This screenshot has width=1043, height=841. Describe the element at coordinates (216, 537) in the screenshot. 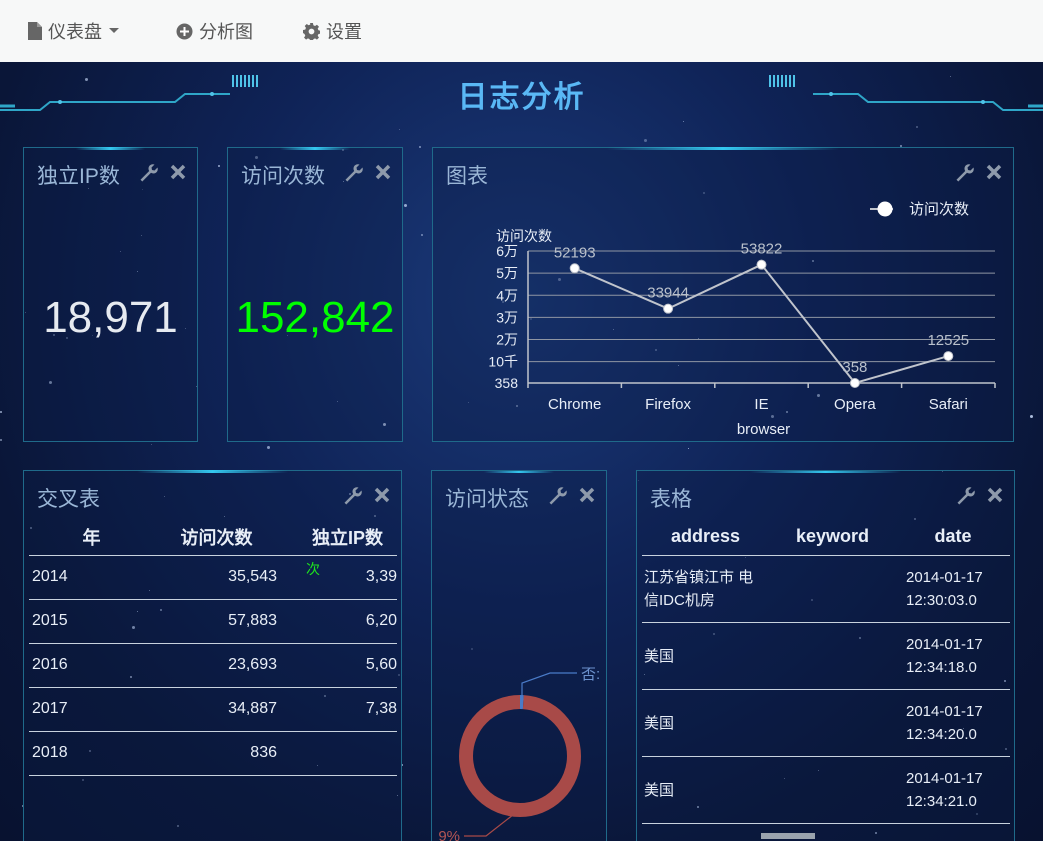

I see `column-header: 访问次数` at that location.